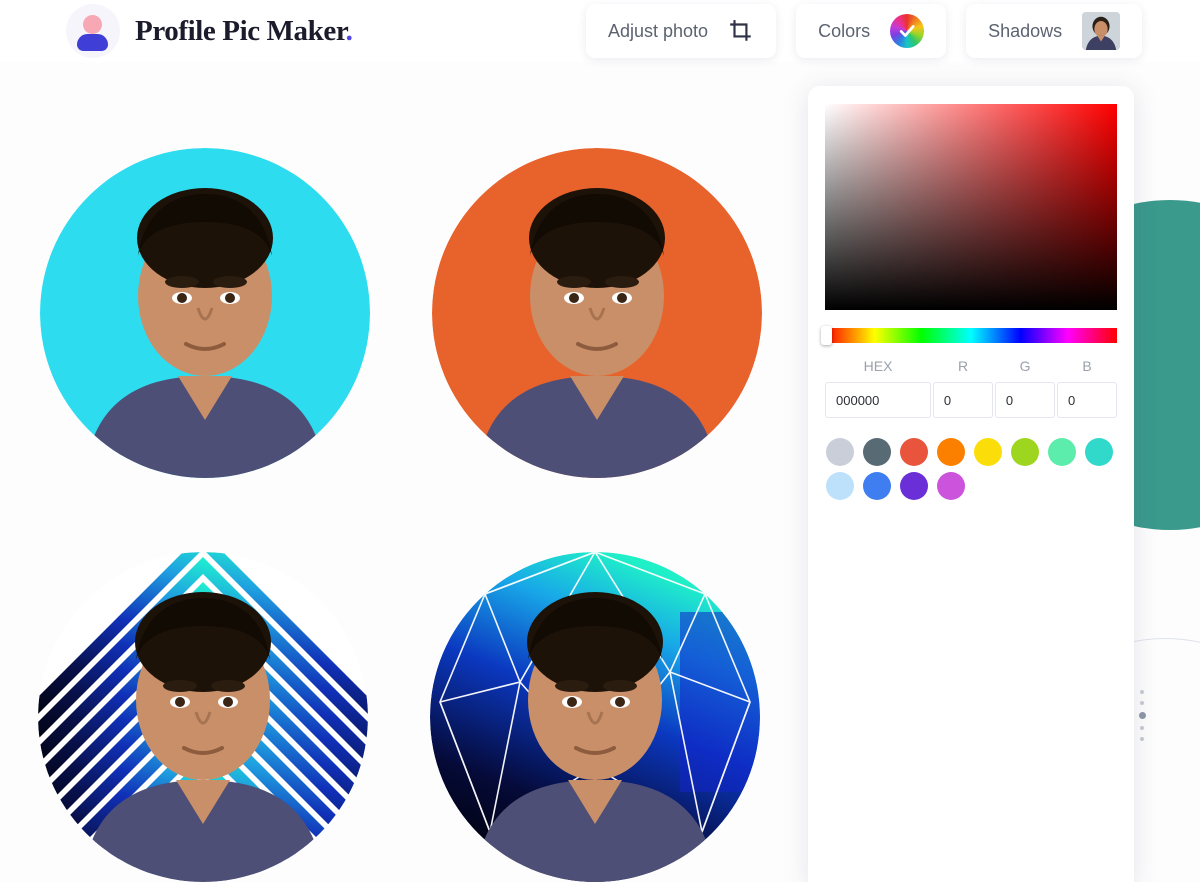  What do you see at coordinates (971, 366) in the screenshot?
I see `color-field-labels: HEX R G B` at bounding box center [971, 366].